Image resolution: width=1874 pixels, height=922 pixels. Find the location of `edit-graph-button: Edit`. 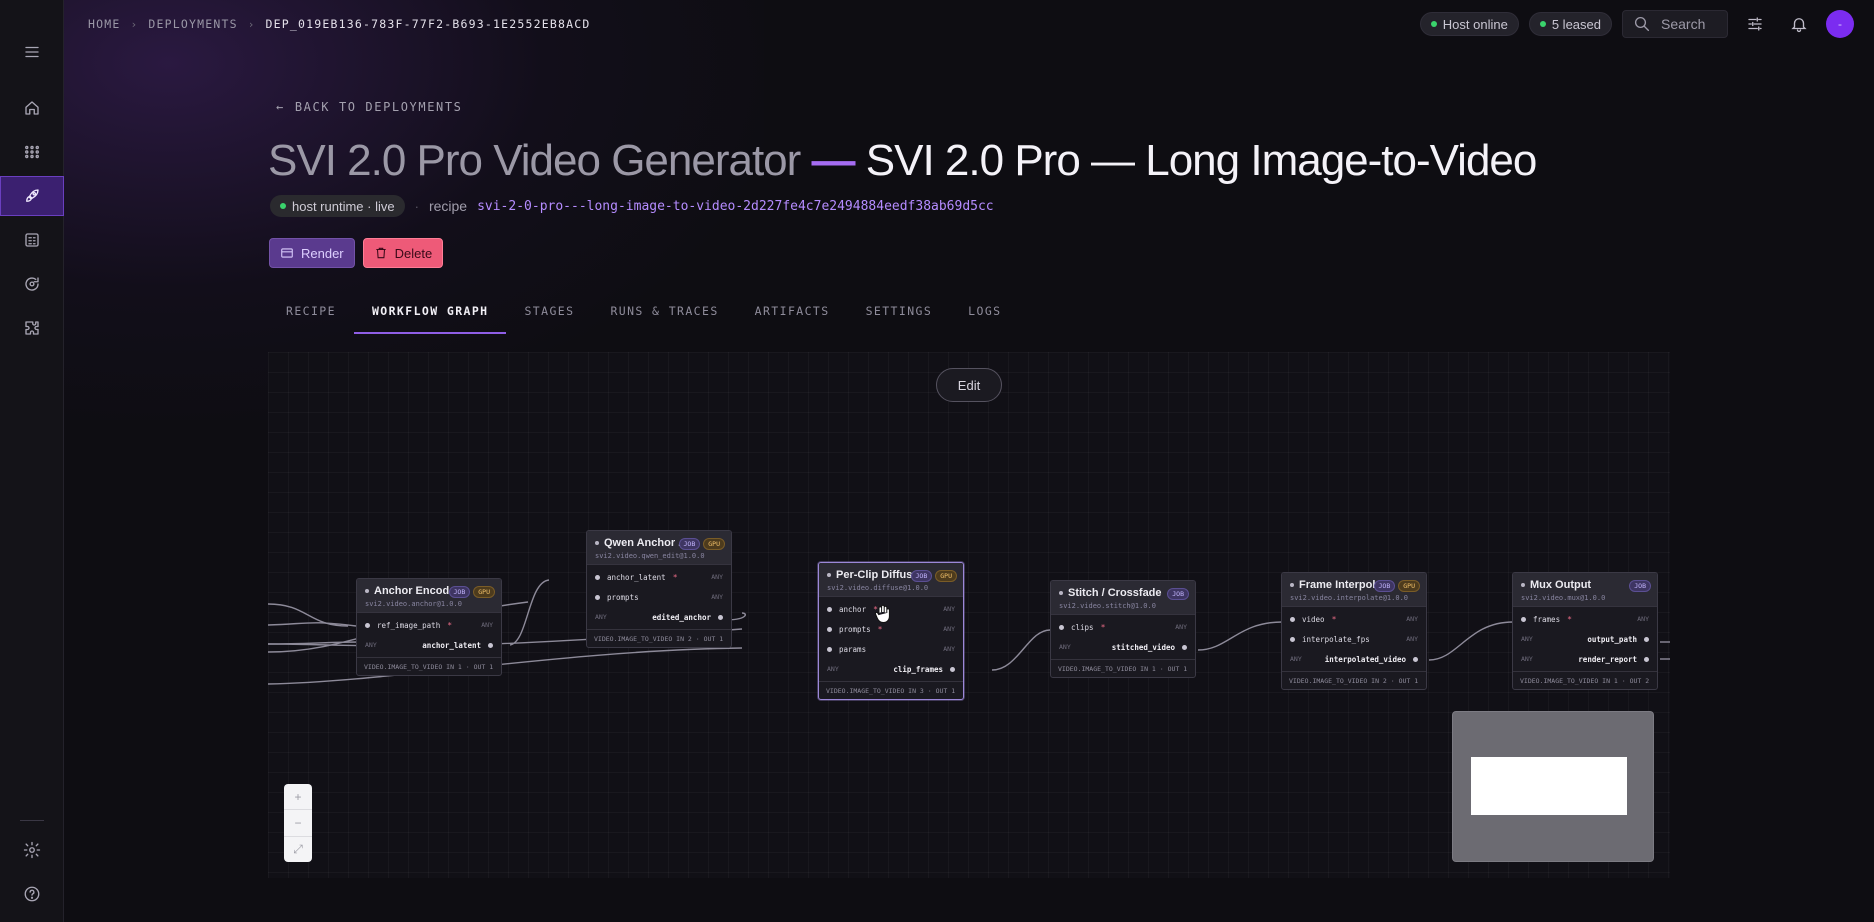

edit-graph-button: Edit is located at coordinates (969, 385).